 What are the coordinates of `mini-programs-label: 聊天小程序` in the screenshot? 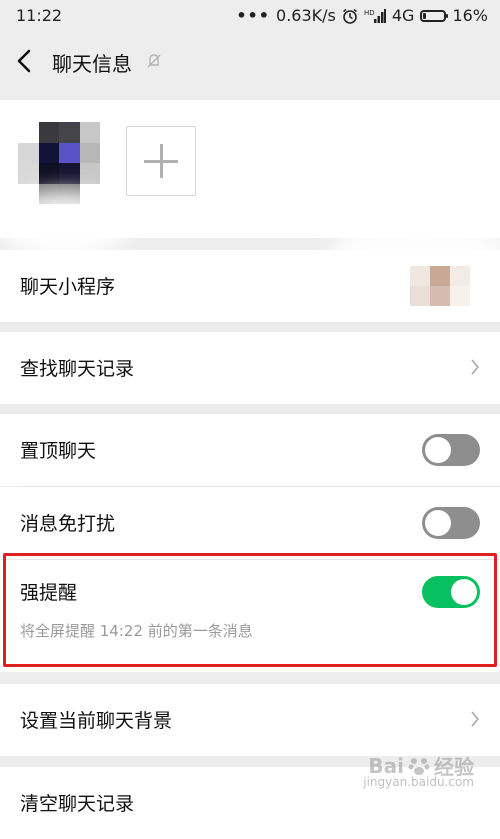 It's located at (68, 287).